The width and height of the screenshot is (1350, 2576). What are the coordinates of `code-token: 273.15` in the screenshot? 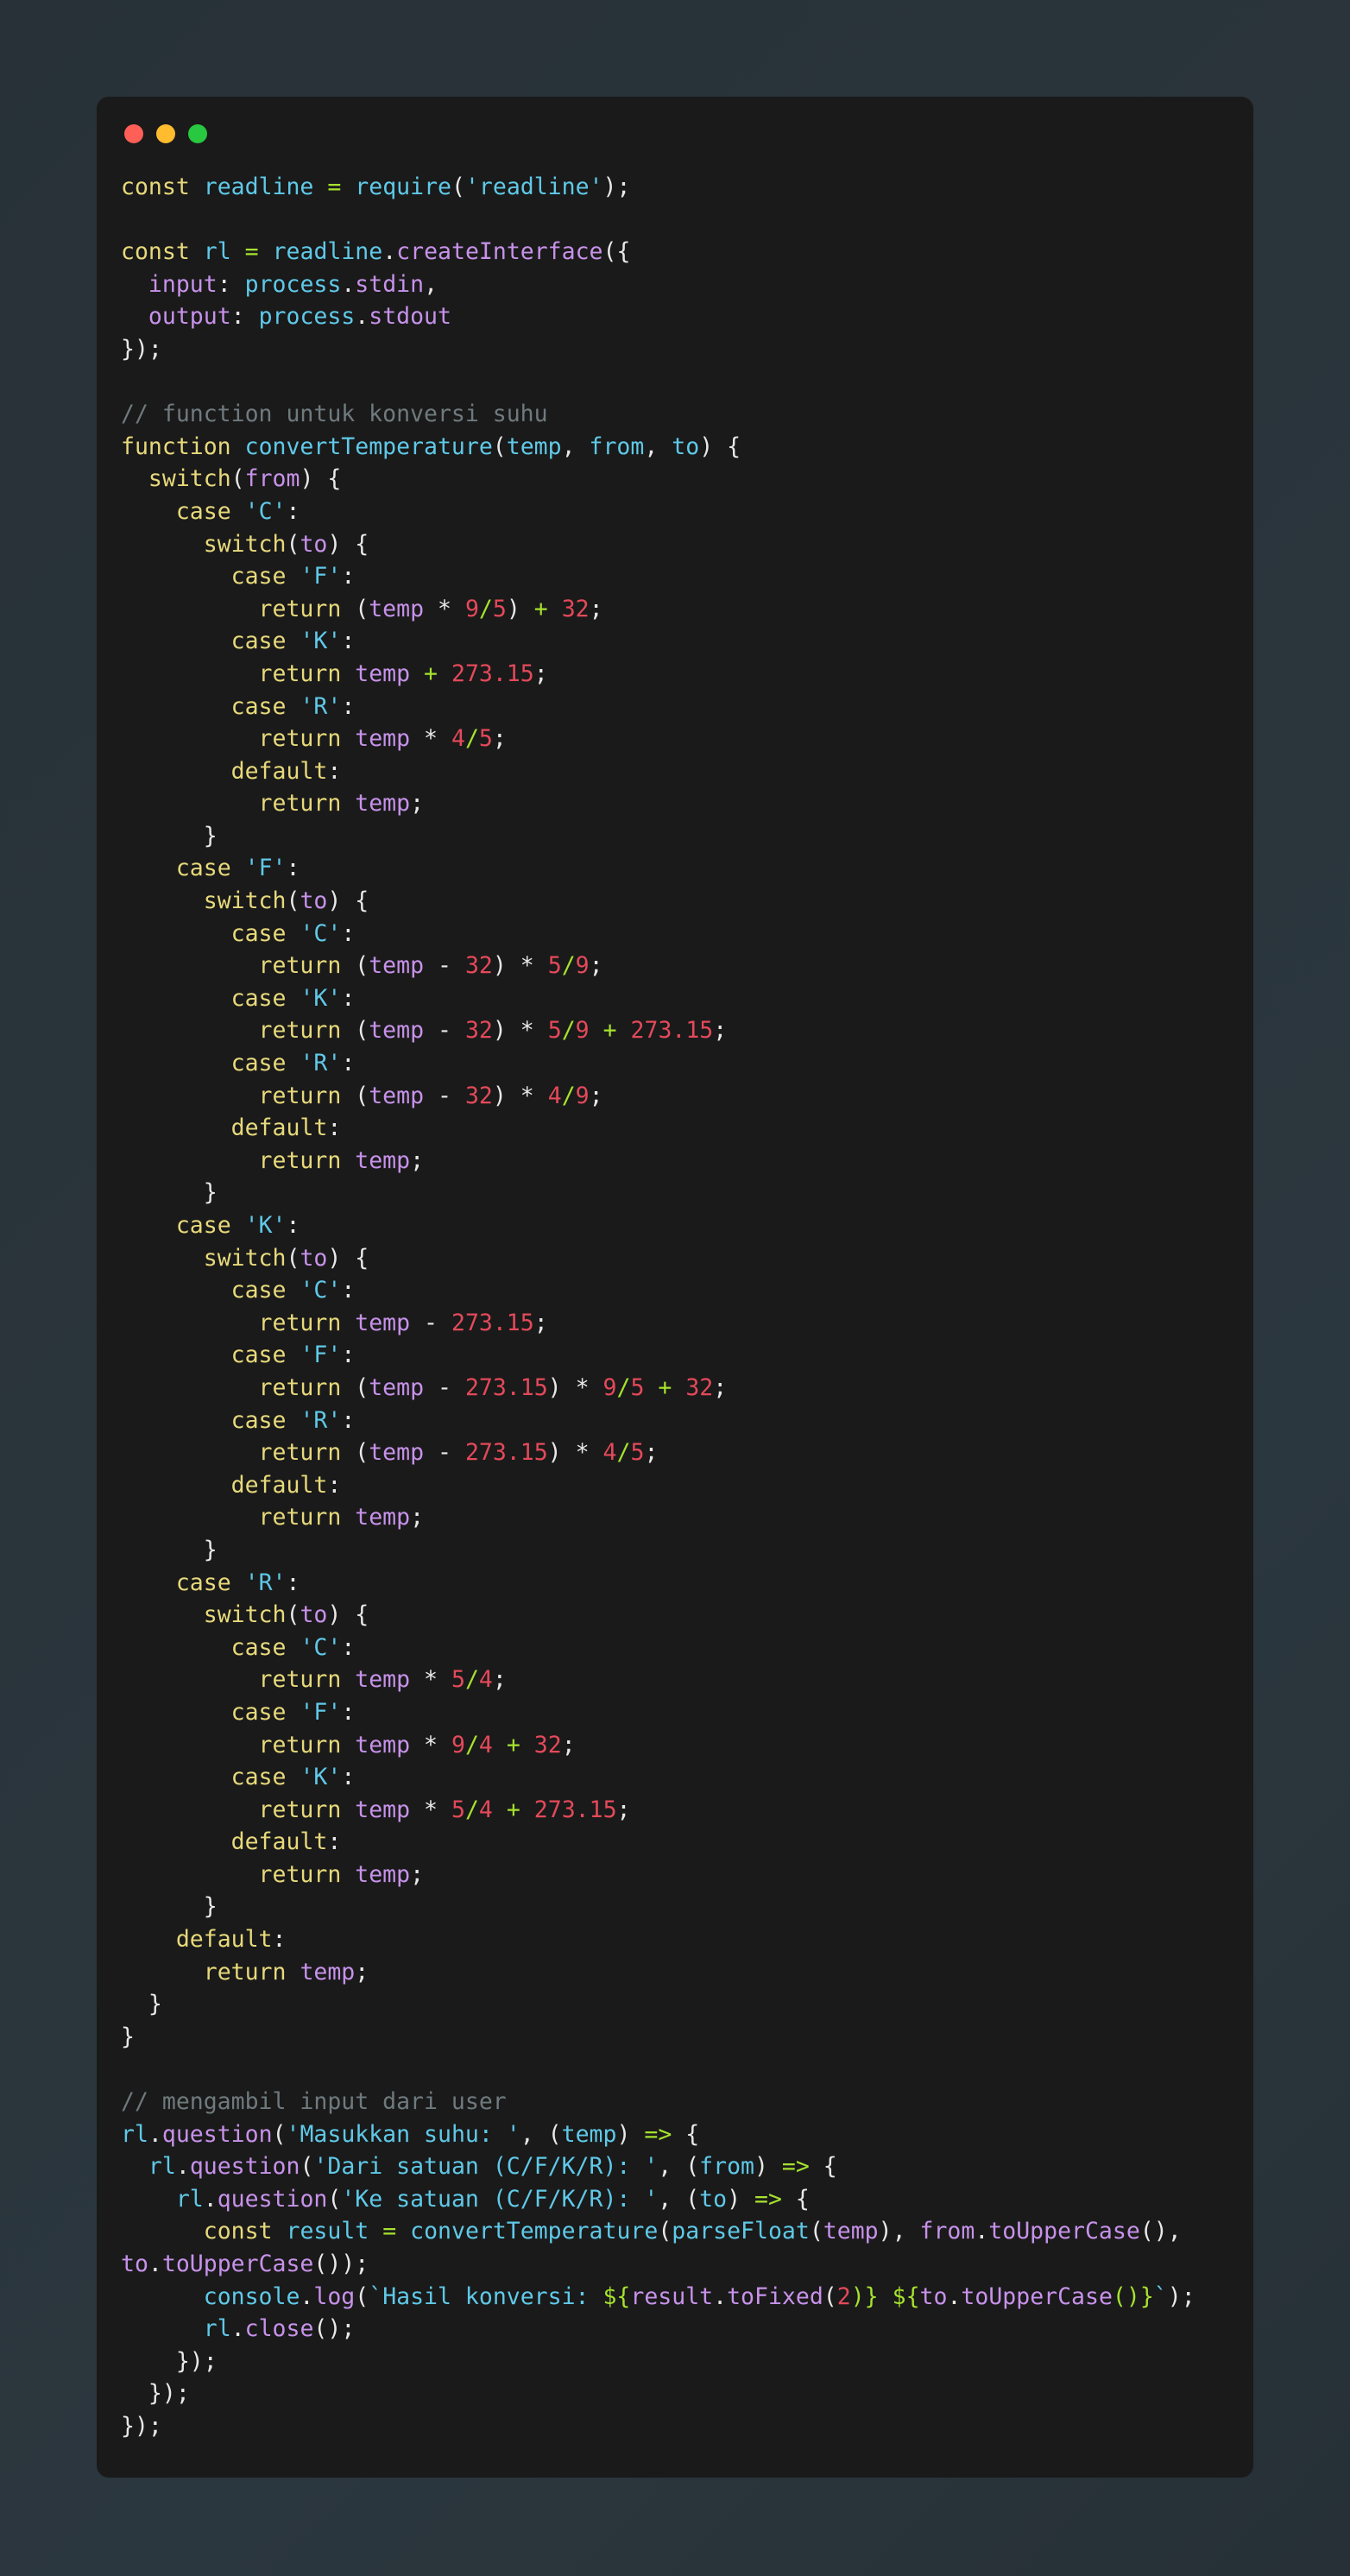 It's located at (575, 1809).